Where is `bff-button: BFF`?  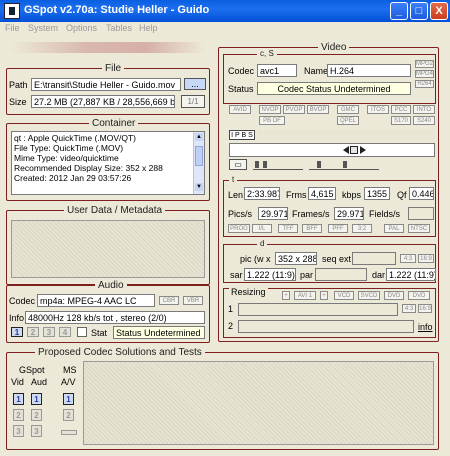 bff-button: BFF is located at coordinates (312, 228).